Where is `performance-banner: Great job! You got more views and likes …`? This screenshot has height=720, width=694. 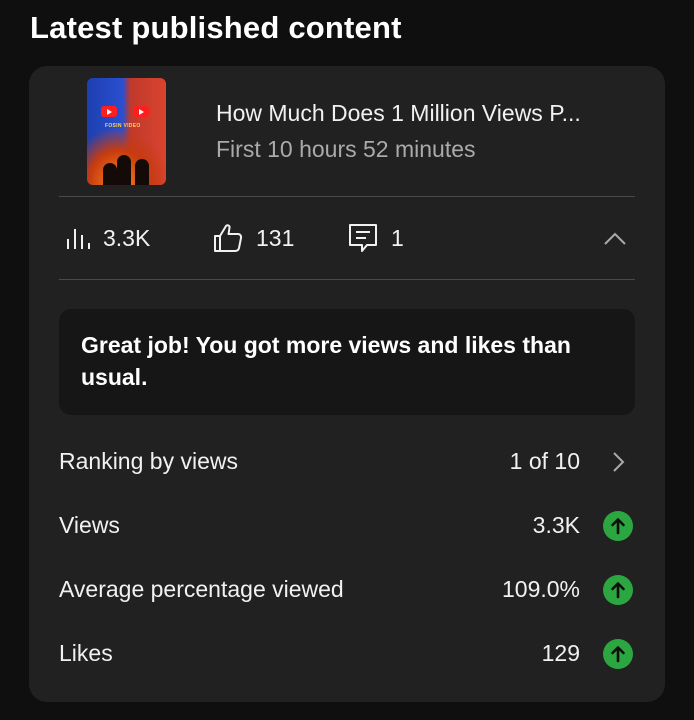
performance-banner: Great job! You got more views and likes … is located at coordinates (347, 362).